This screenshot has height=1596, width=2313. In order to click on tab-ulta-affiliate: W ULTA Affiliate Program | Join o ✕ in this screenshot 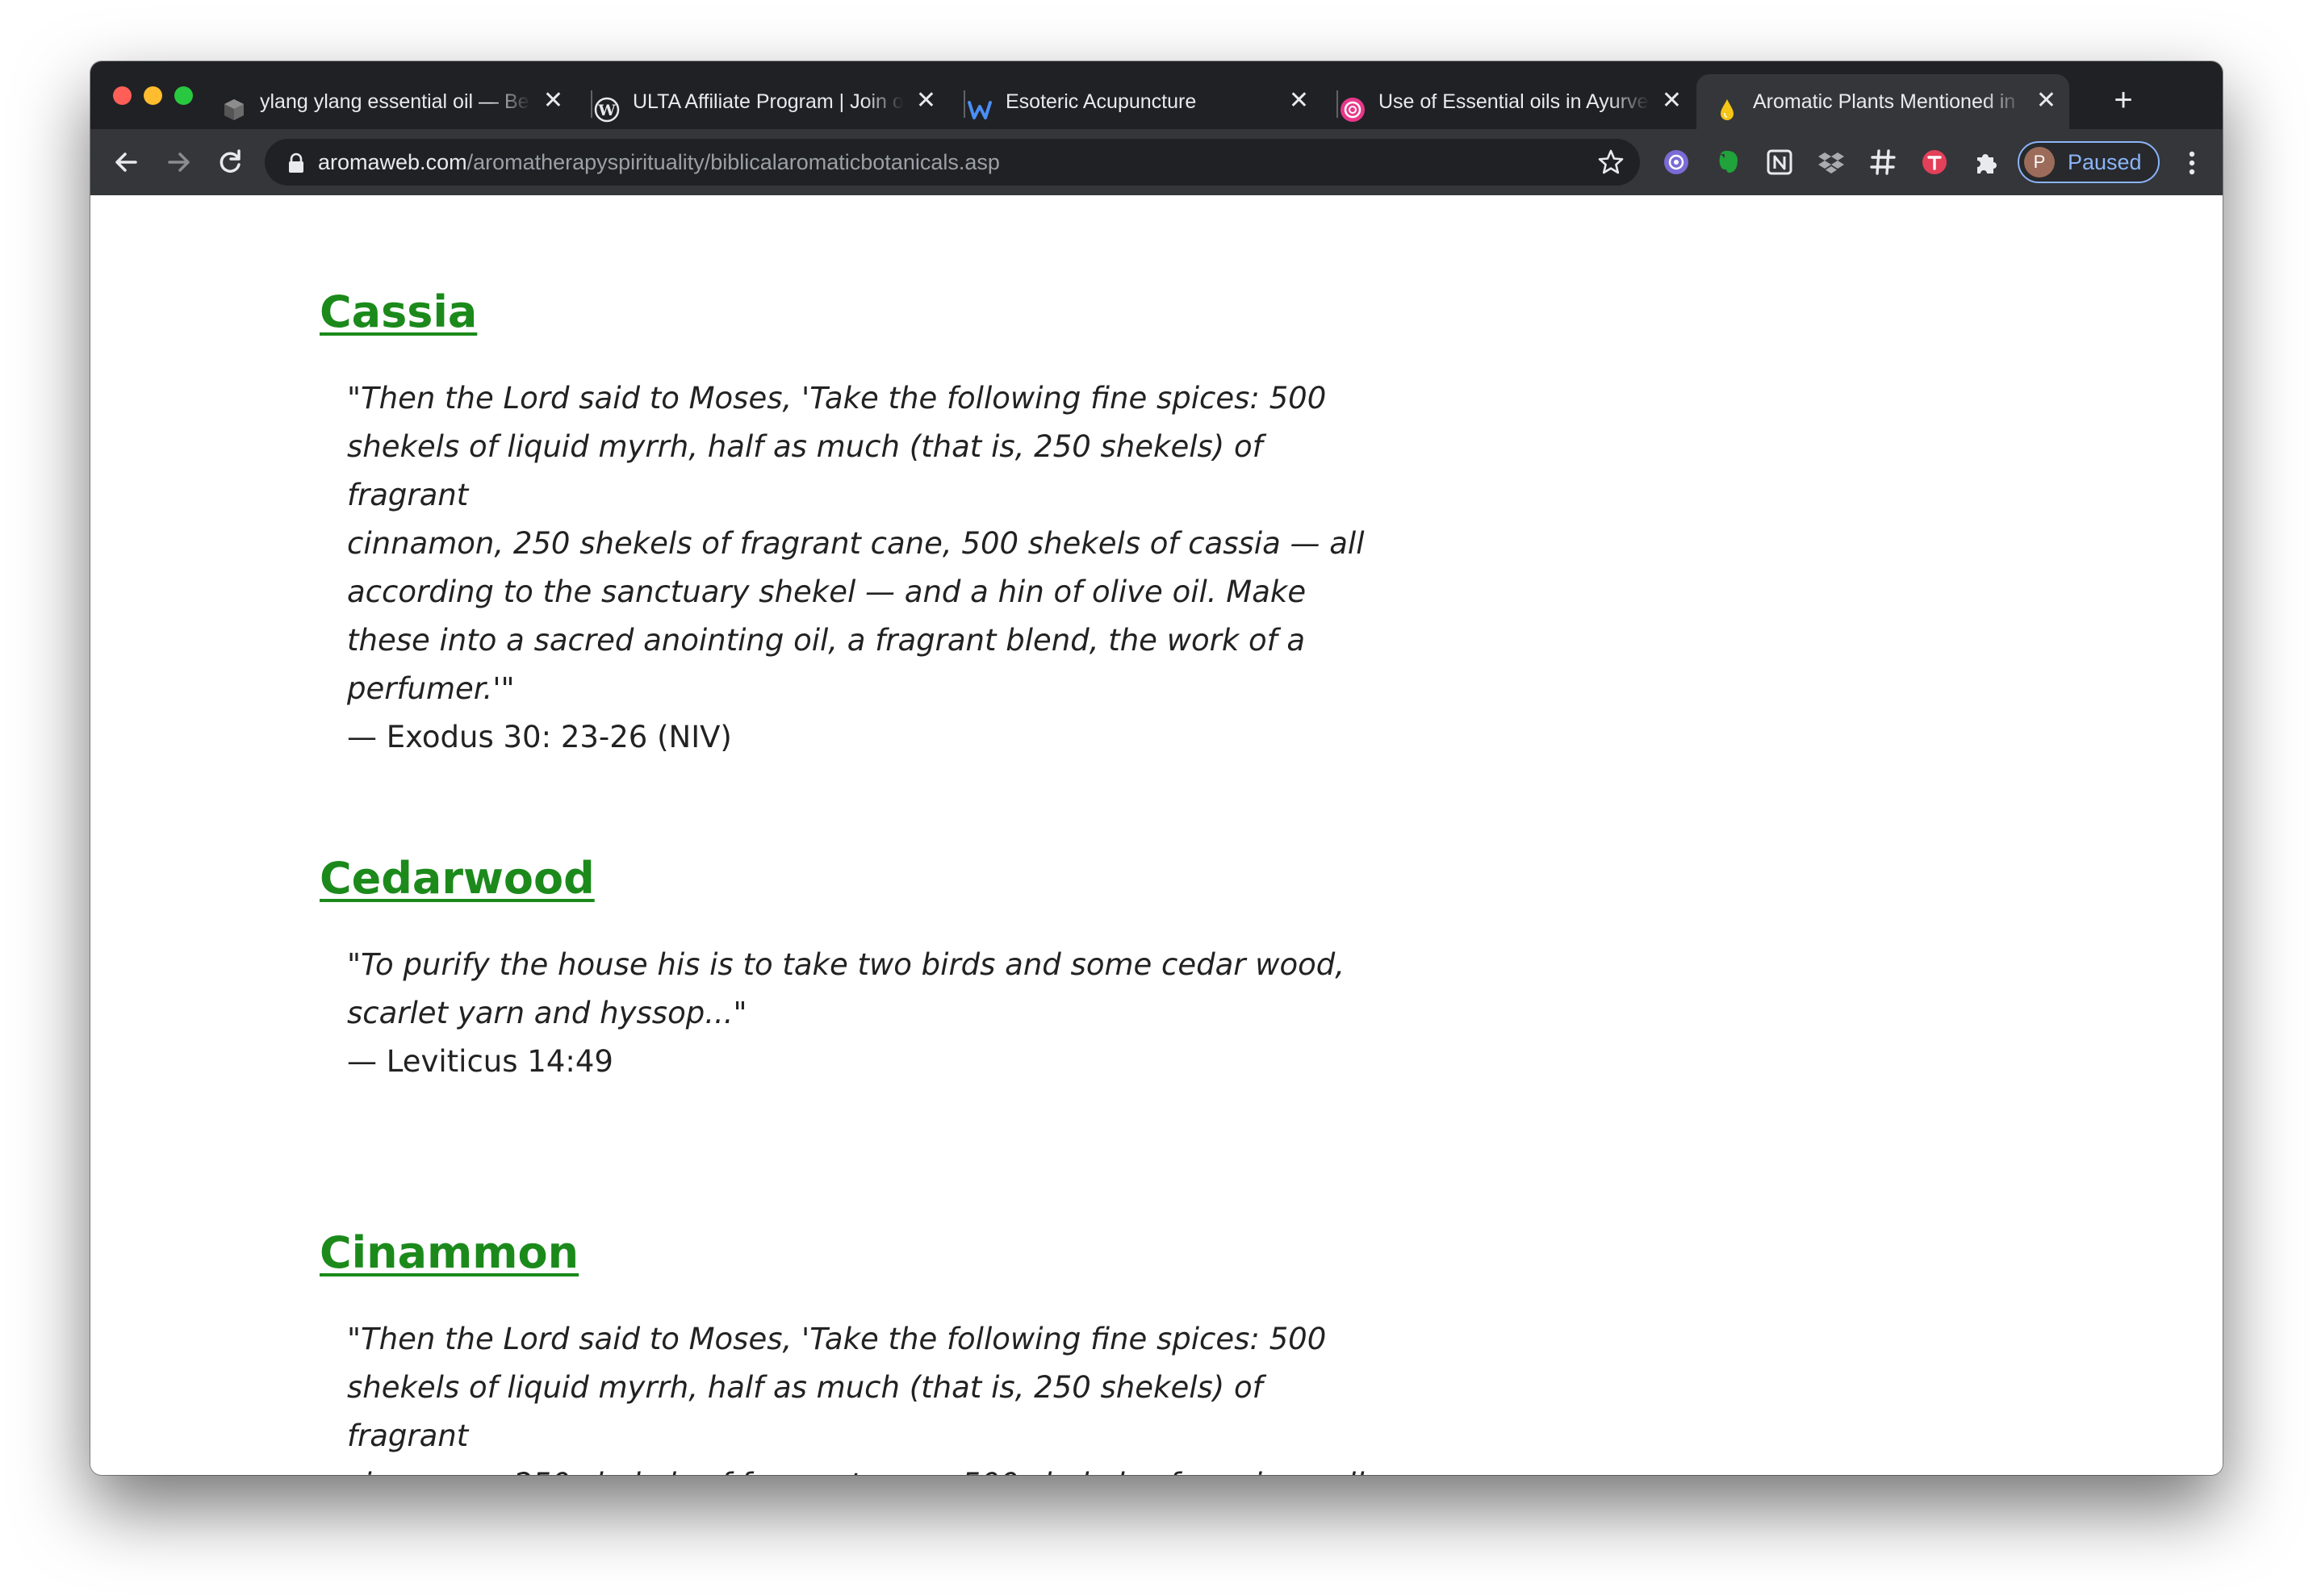, I will do `click(762, 101)`.